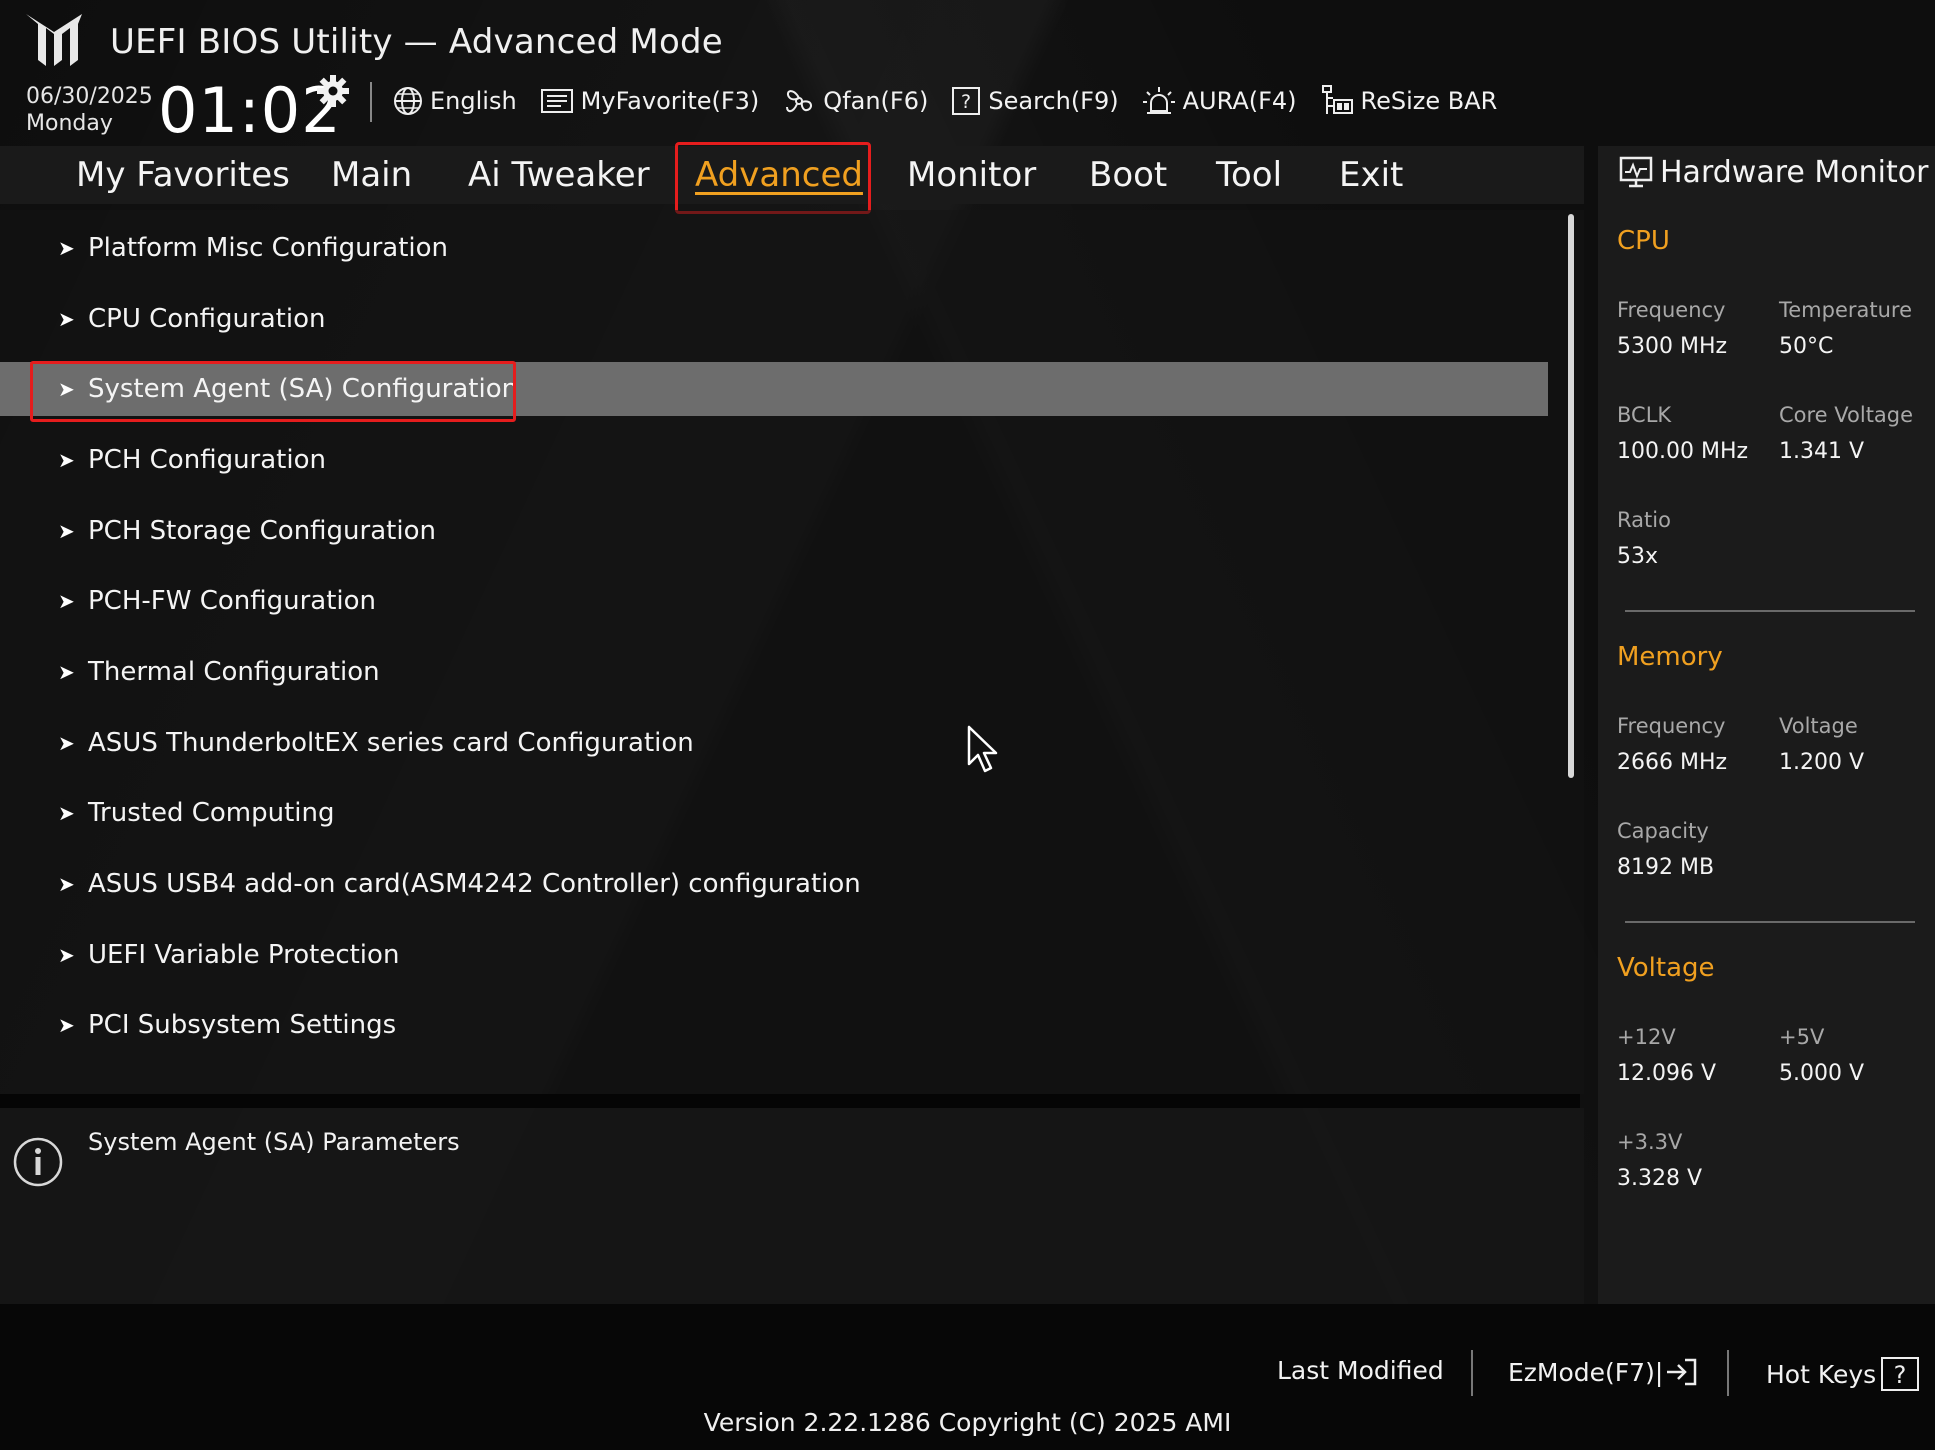  I want to click on hot-keys-button: Hot Keys ?, so click(1843, 1374).